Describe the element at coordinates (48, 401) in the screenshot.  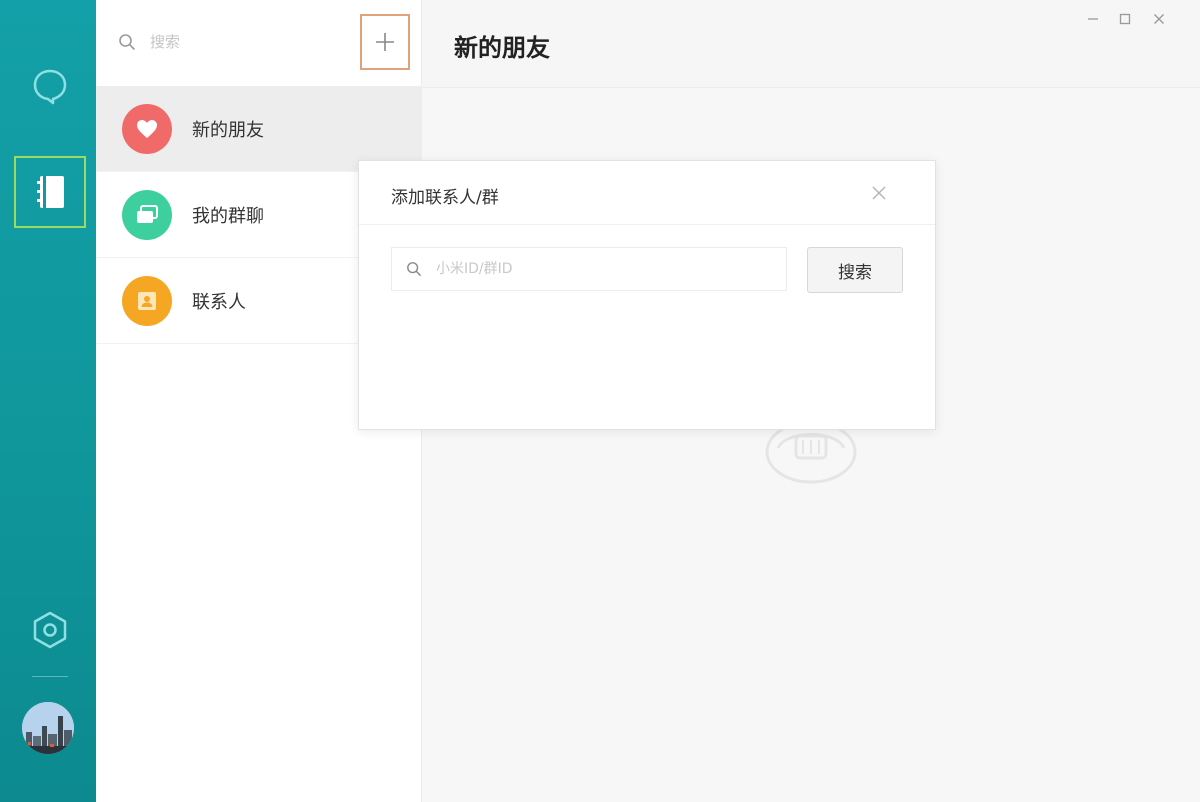
I see `nav-rail` at that location.